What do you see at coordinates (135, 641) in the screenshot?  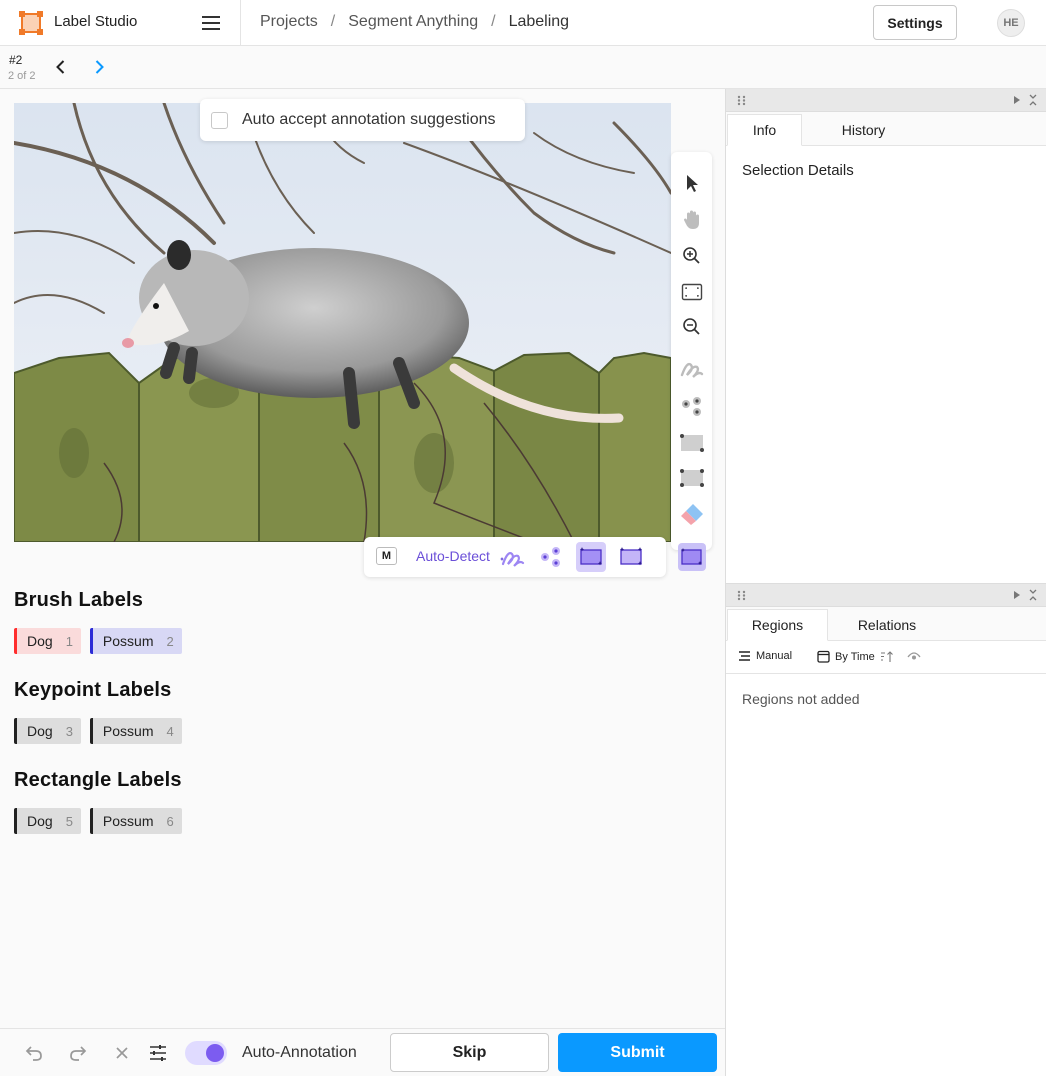 I see `label-brush-possum: Possum 2` at bounding box center [135, 641].